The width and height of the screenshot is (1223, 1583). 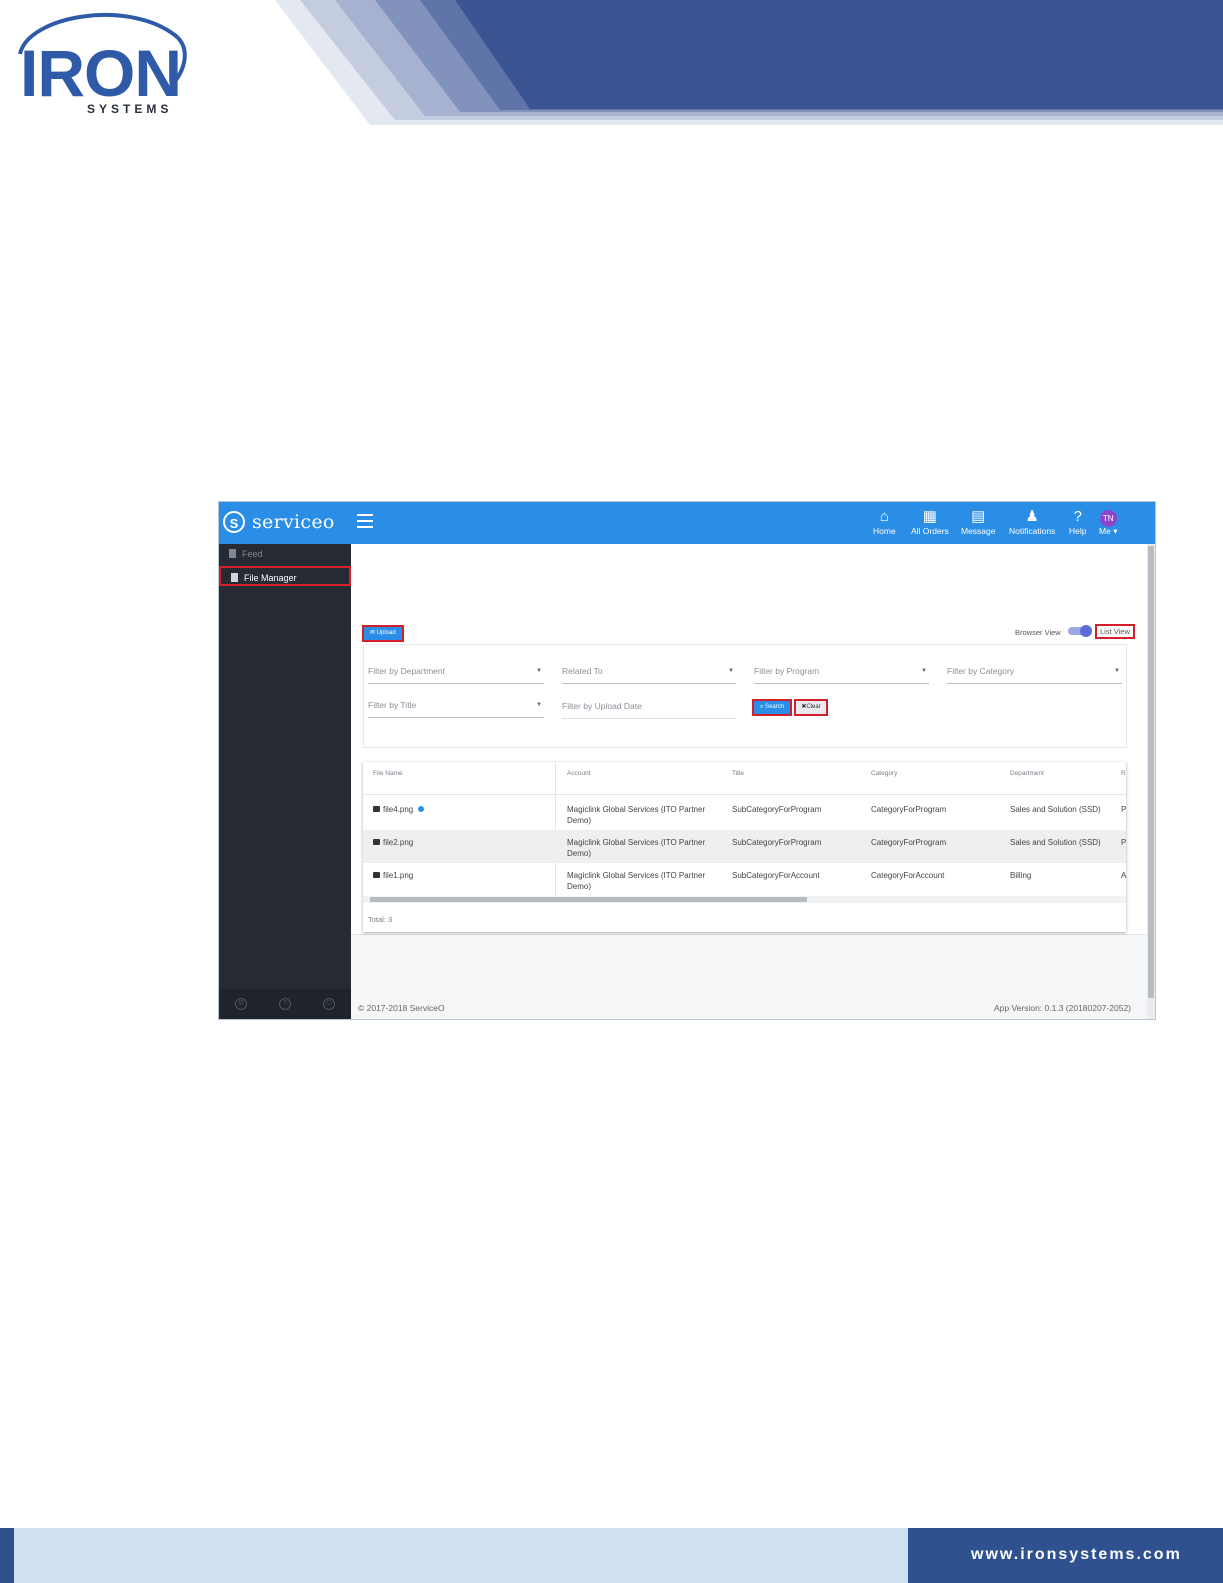 I want to click on upload-label: Upload, so click(x=386, y=633).